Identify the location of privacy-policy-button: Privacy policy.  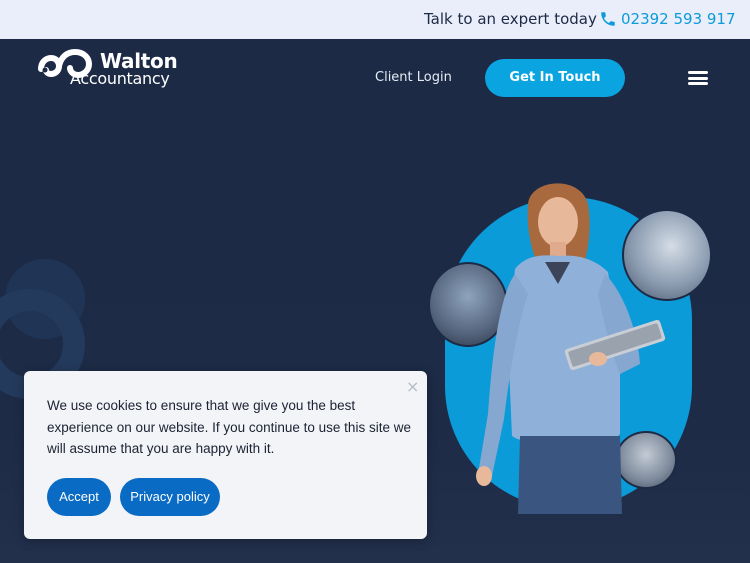
(170, 497).